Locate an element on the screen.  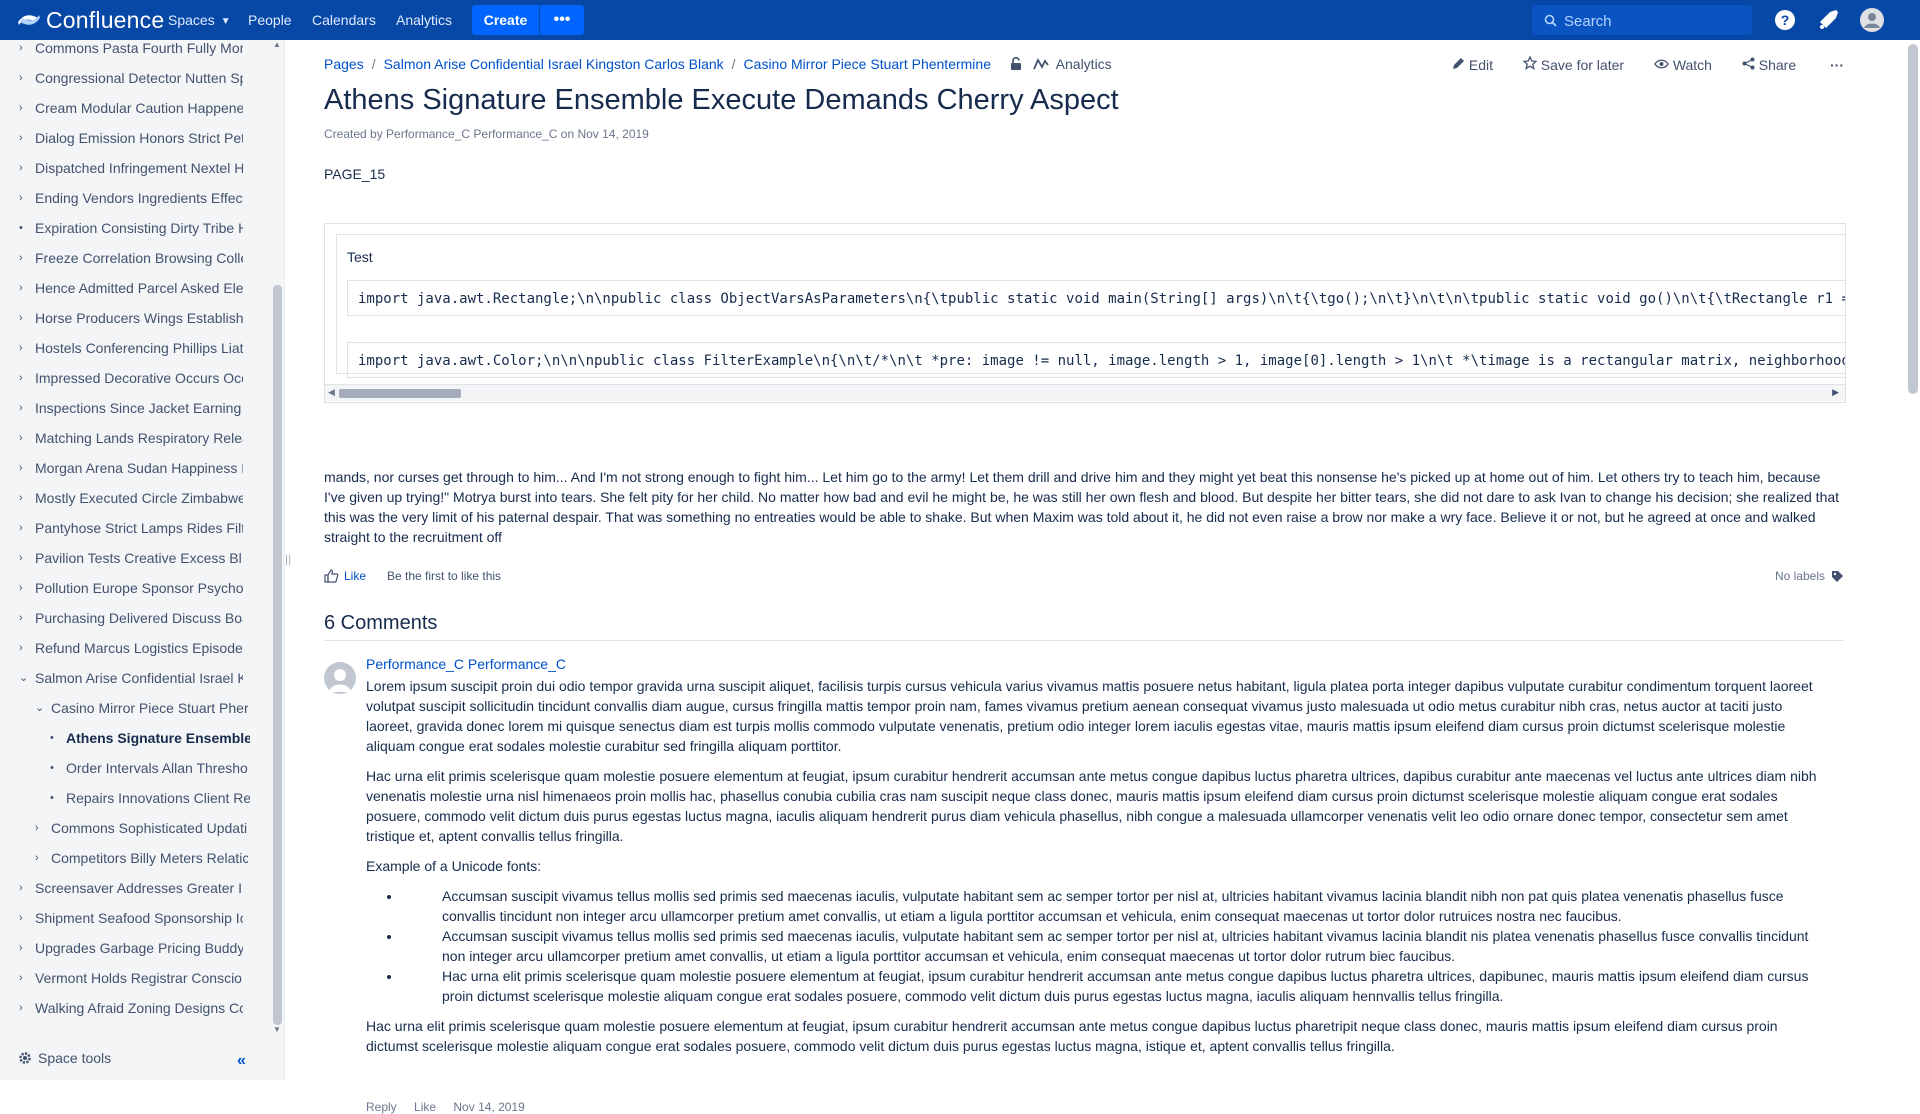
tree-item-current: • Athens Signature Ensemble is located at coordinates (150, 745).